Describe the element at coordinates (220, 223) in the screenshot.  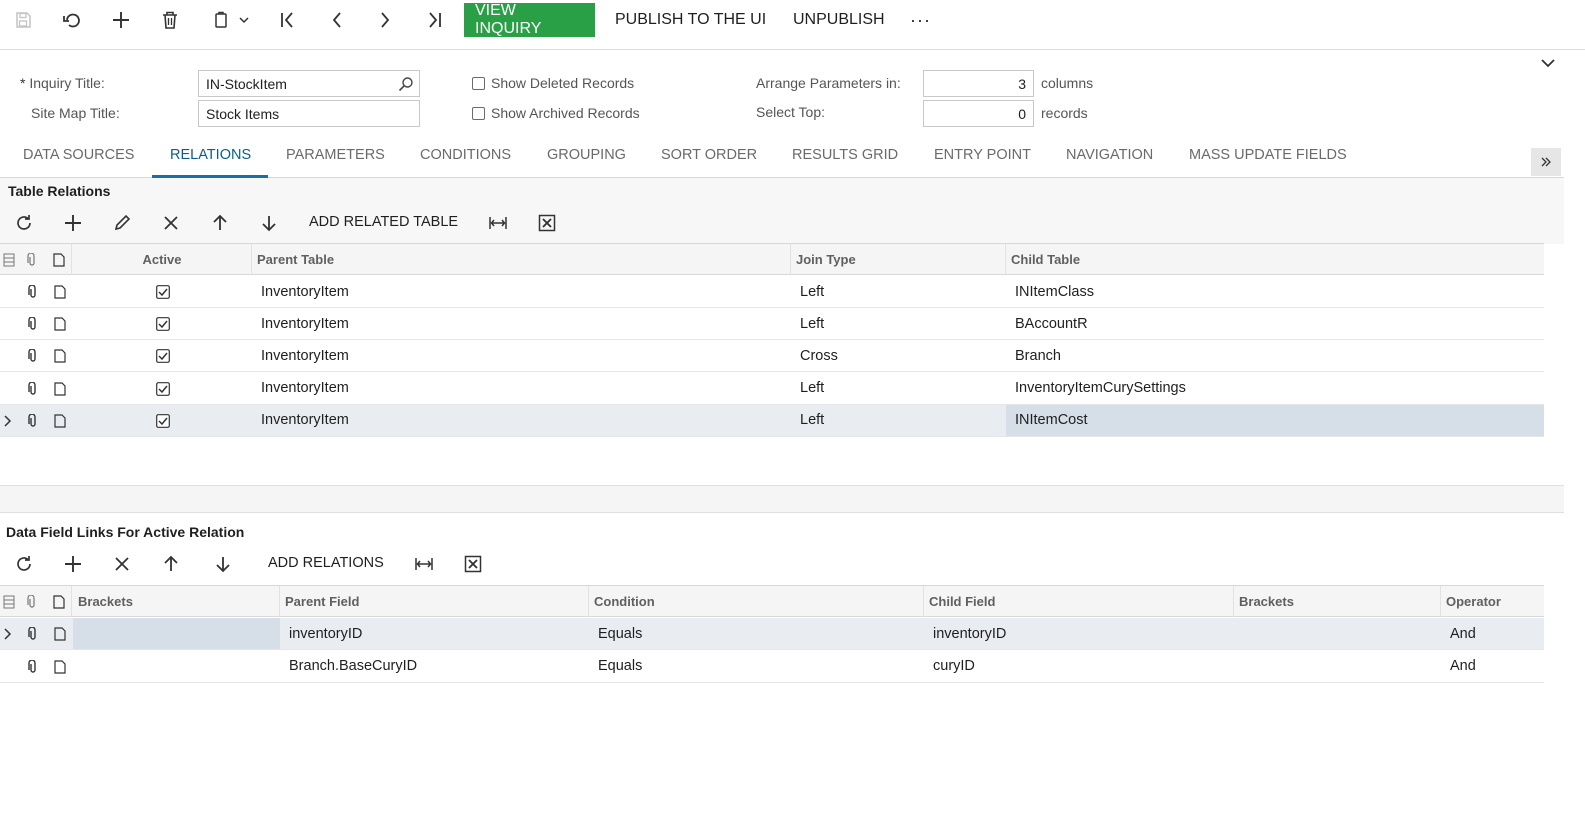
I see `move-up-icon` at that location.